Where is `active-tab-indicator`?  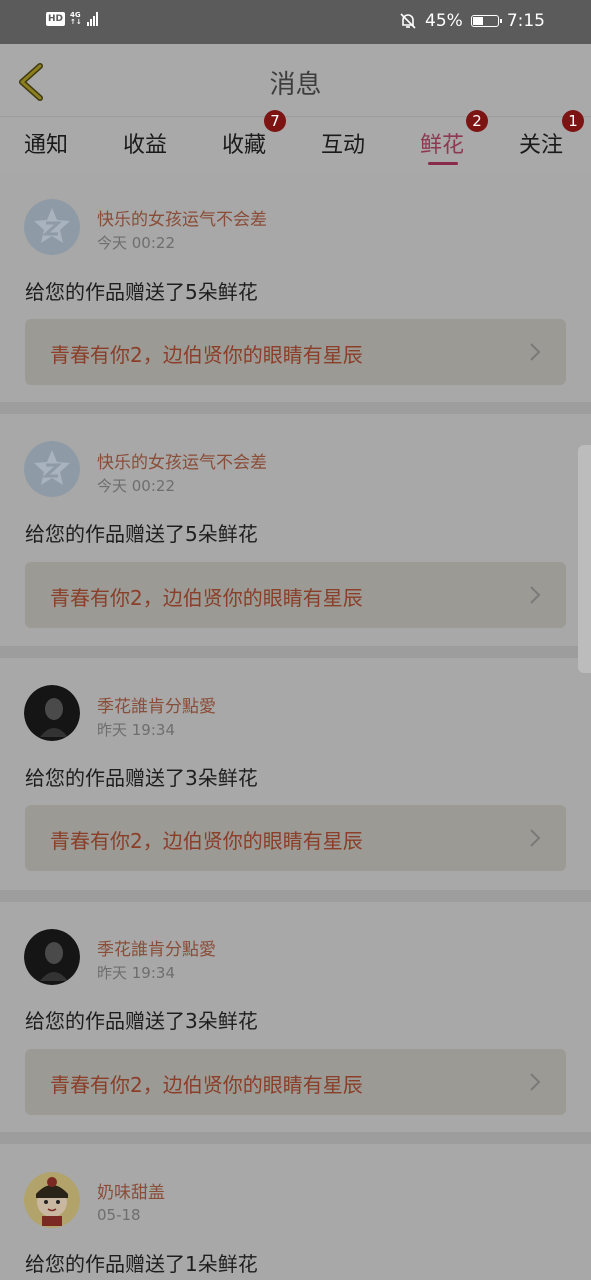 active-tab-indicator is located at coordinates (443, 163).